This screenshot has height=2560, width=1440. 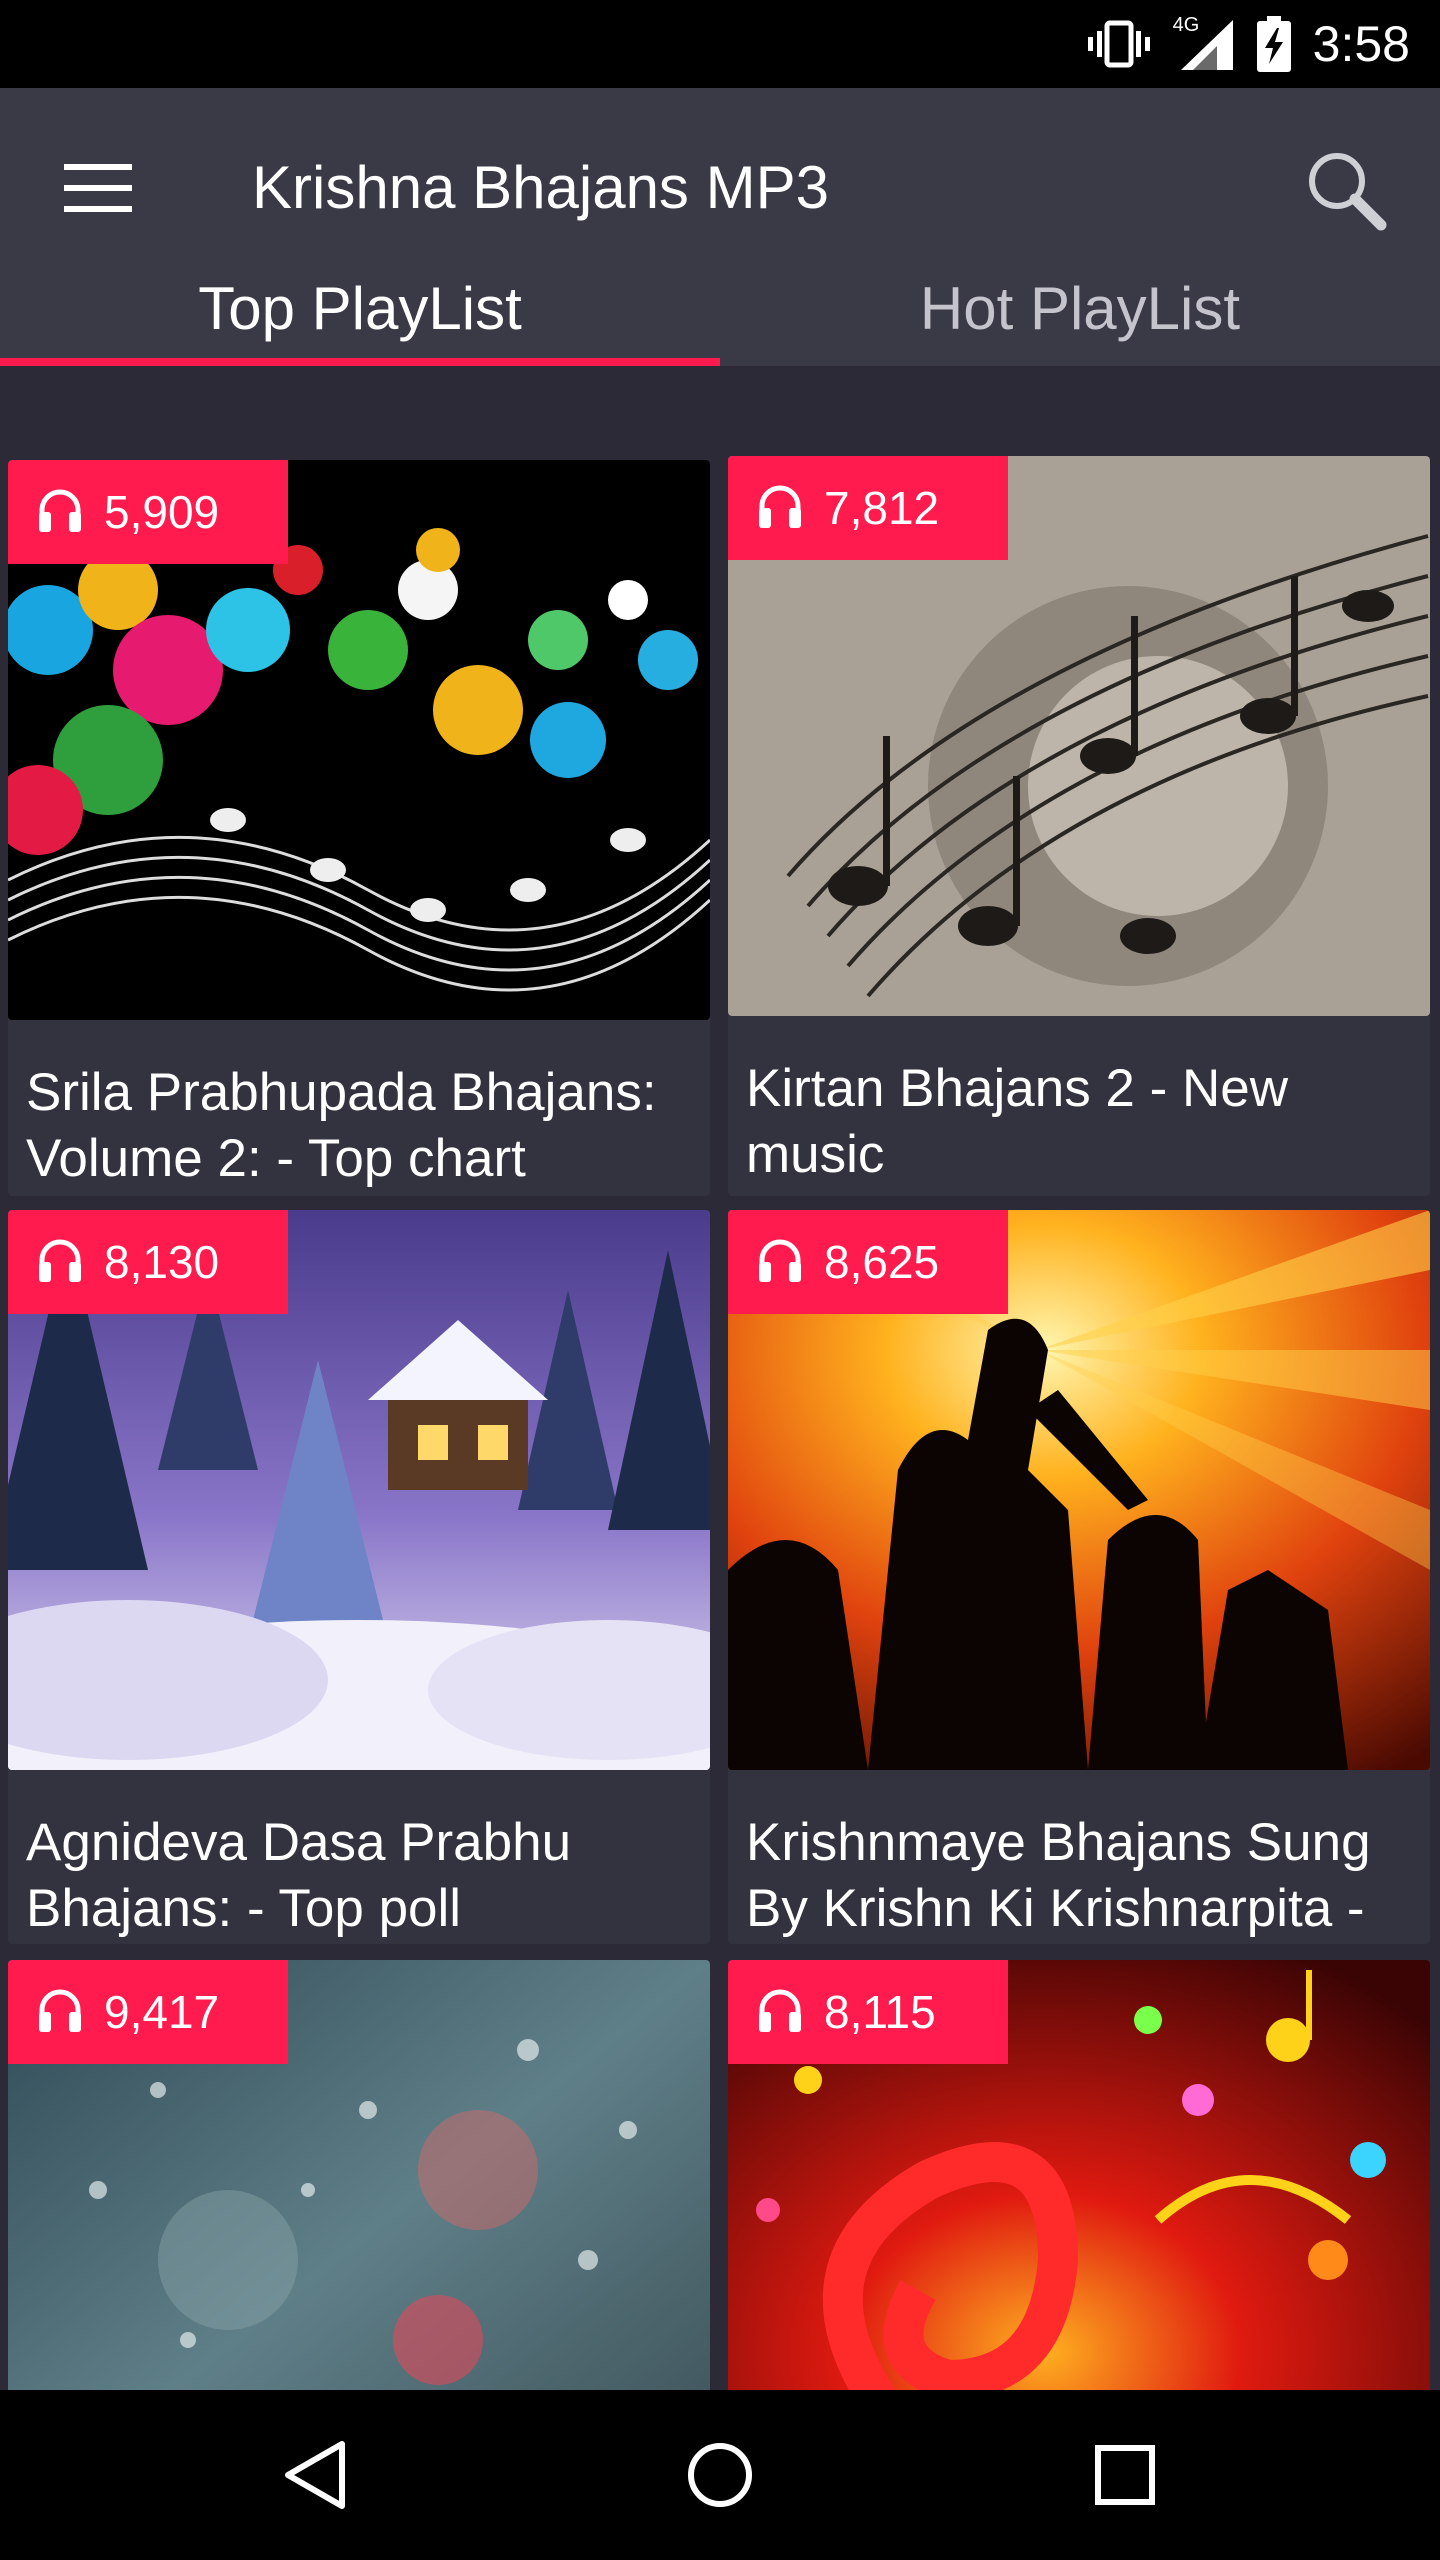 I want to click on playlist-title: Agnideva Dasa Prabhu Bhajans: - Top poll, so click(x=299, y=1875).